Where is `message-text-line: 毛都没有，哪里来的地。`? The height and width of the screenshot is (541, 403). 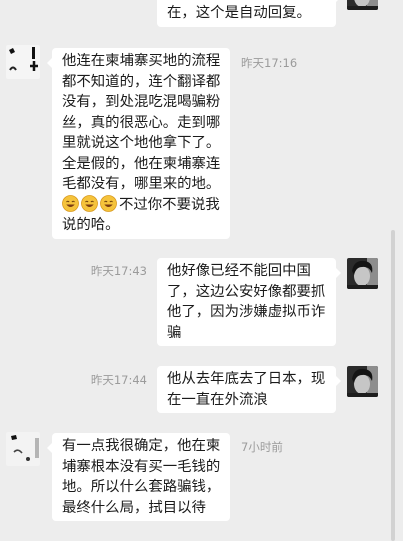 message-text-line: 毛都没有，哪里来的地。 is located at coordinates (141, 184).